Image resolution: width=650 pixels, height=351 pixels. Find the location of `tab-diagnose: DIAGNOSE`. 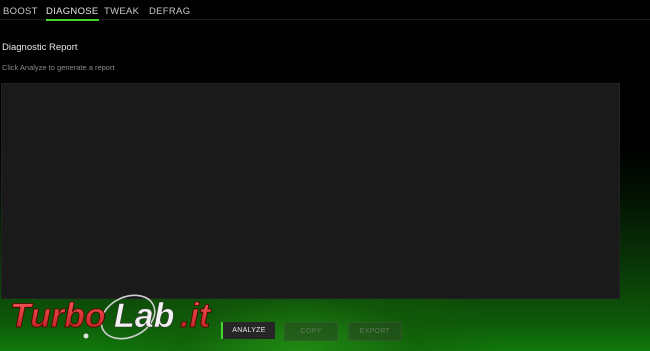

tab-diagnose: DIAGNOSE is located at coordinates (72, 13).